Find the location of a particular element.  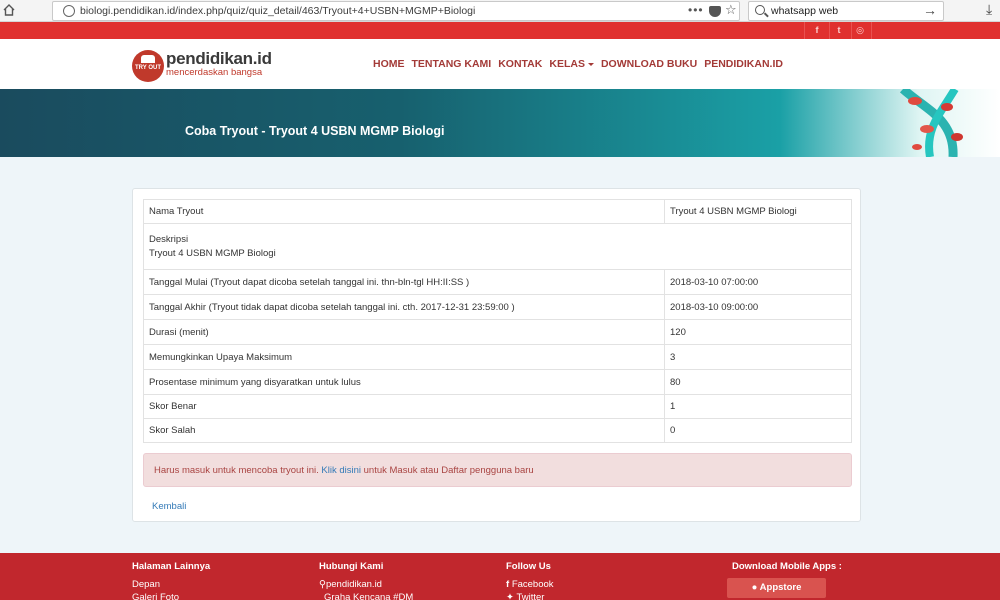

bookmark-star-icon: ☆ is located at coordinates (731, 10).